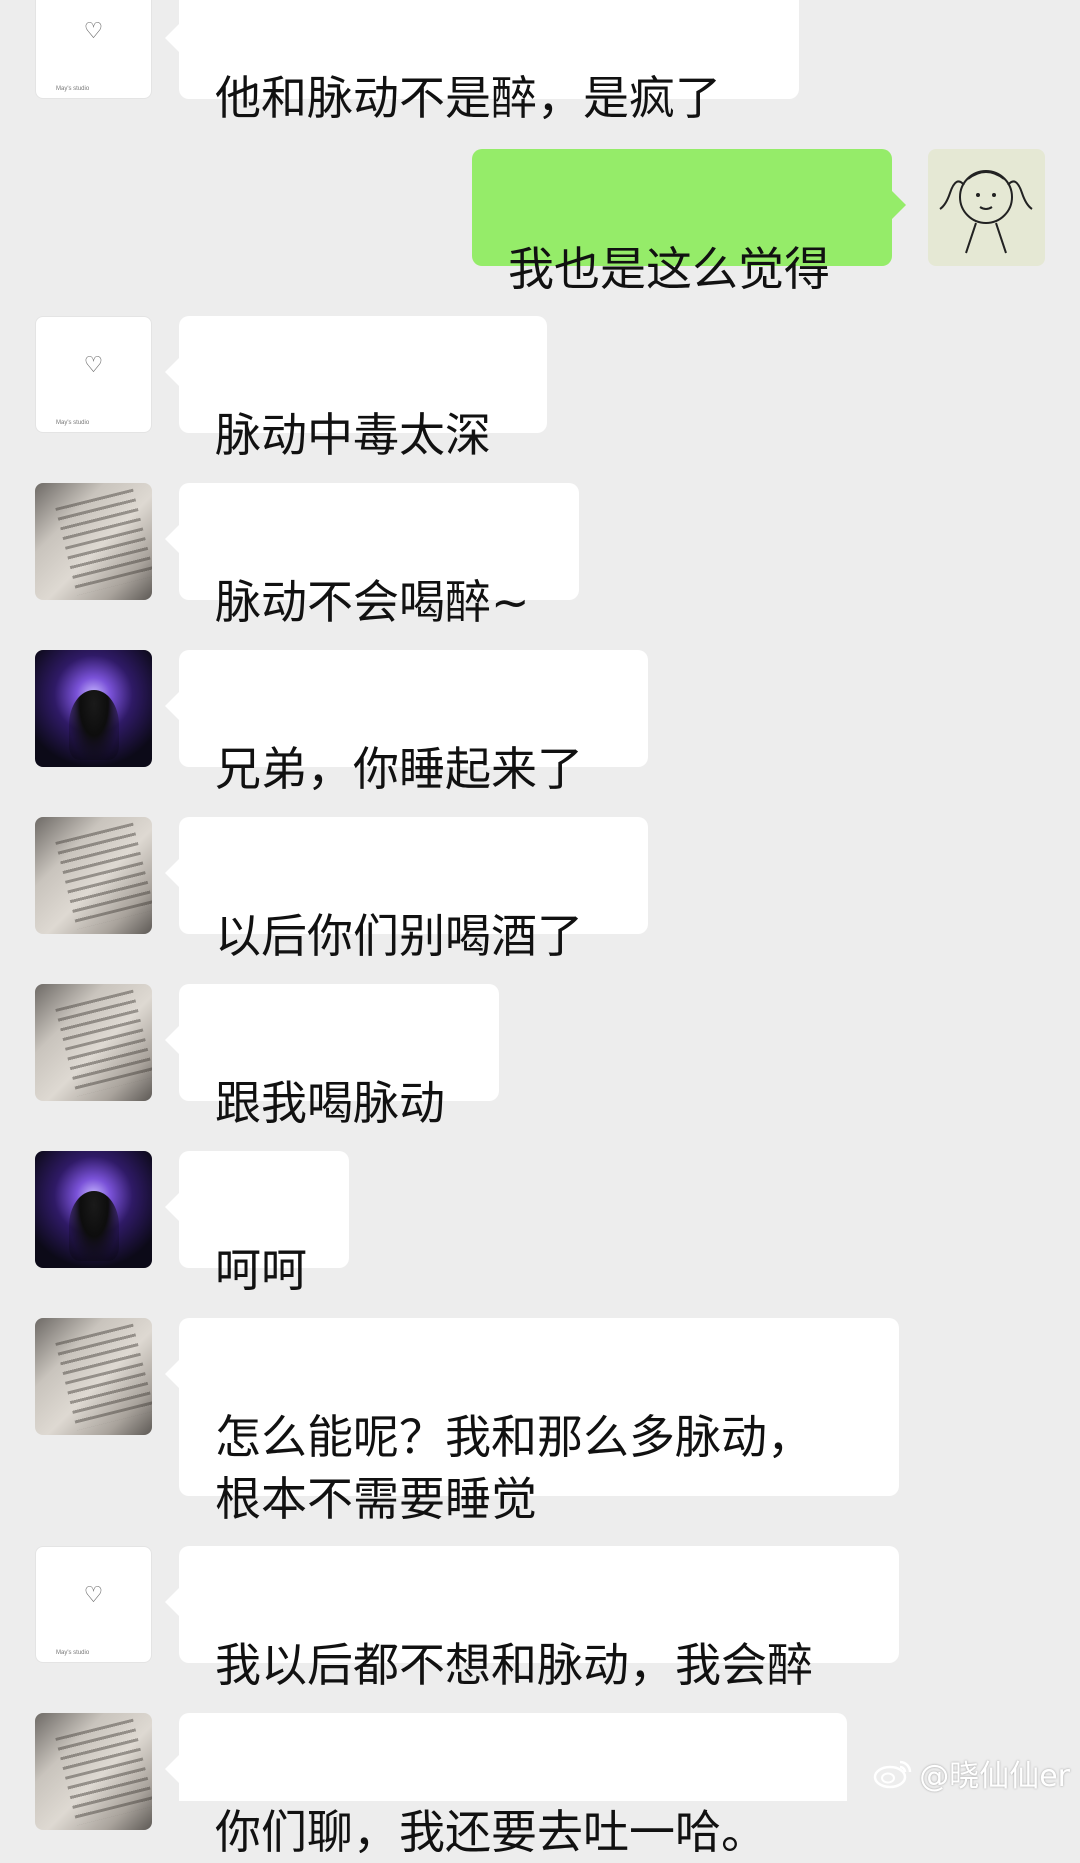  Describe the element at coordinates (689, 222) in the screenshot. I see `message-bubble: 我也是这么觉得` at that location.